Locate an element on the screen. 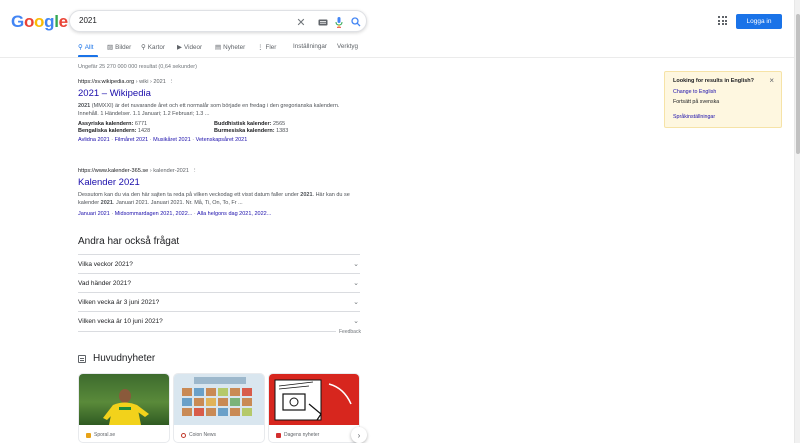 The height and width of the screenshot is (443, 800). result-title: 2021 – Wikipedia is located at coordinates (223, 93).